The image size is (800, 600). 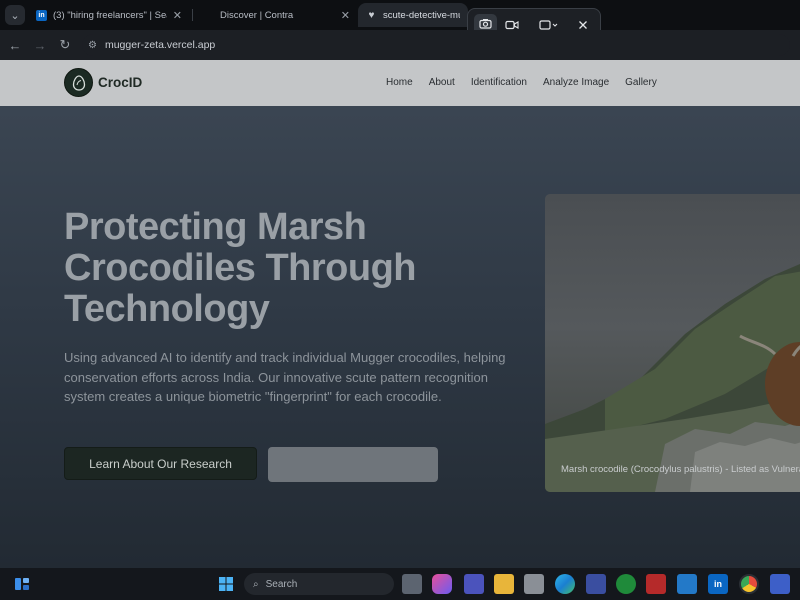 I want to click on rectangle-snip-icon, so click(x=548, y=24).